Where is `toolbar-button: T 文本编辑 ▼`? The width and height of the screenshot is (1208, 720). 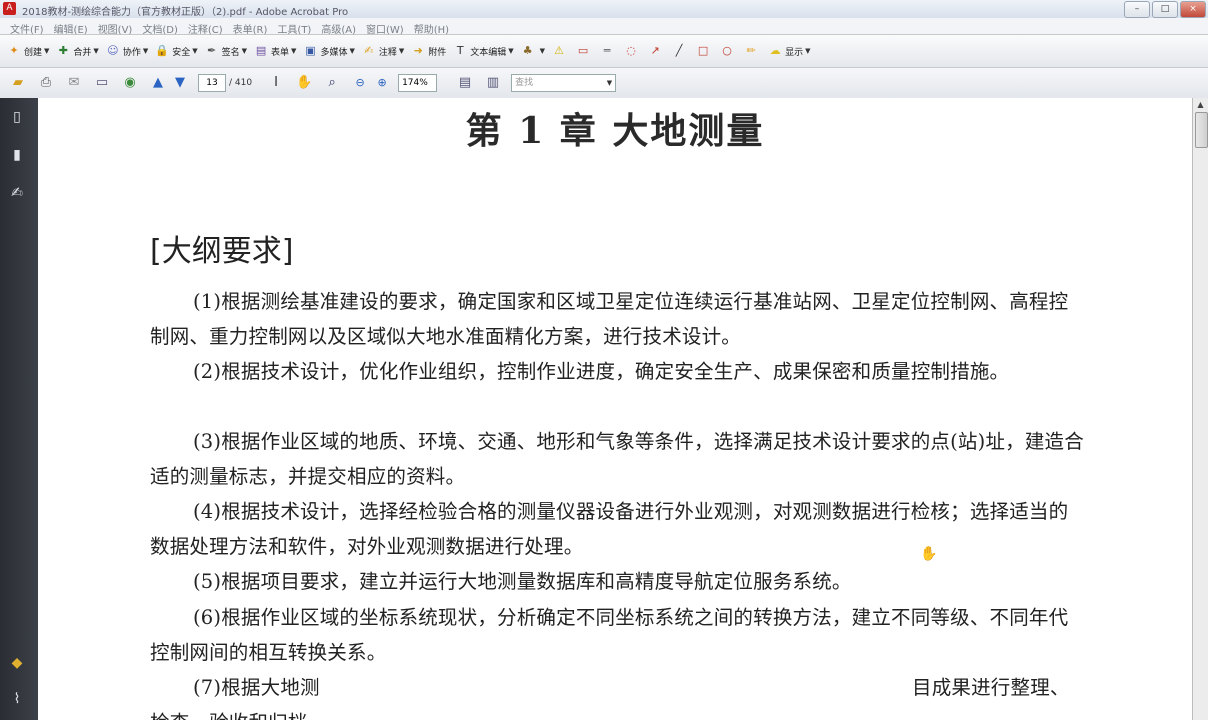
toolbar-button: T 文本编辑 ▼ is located at coordinates (483, 51).